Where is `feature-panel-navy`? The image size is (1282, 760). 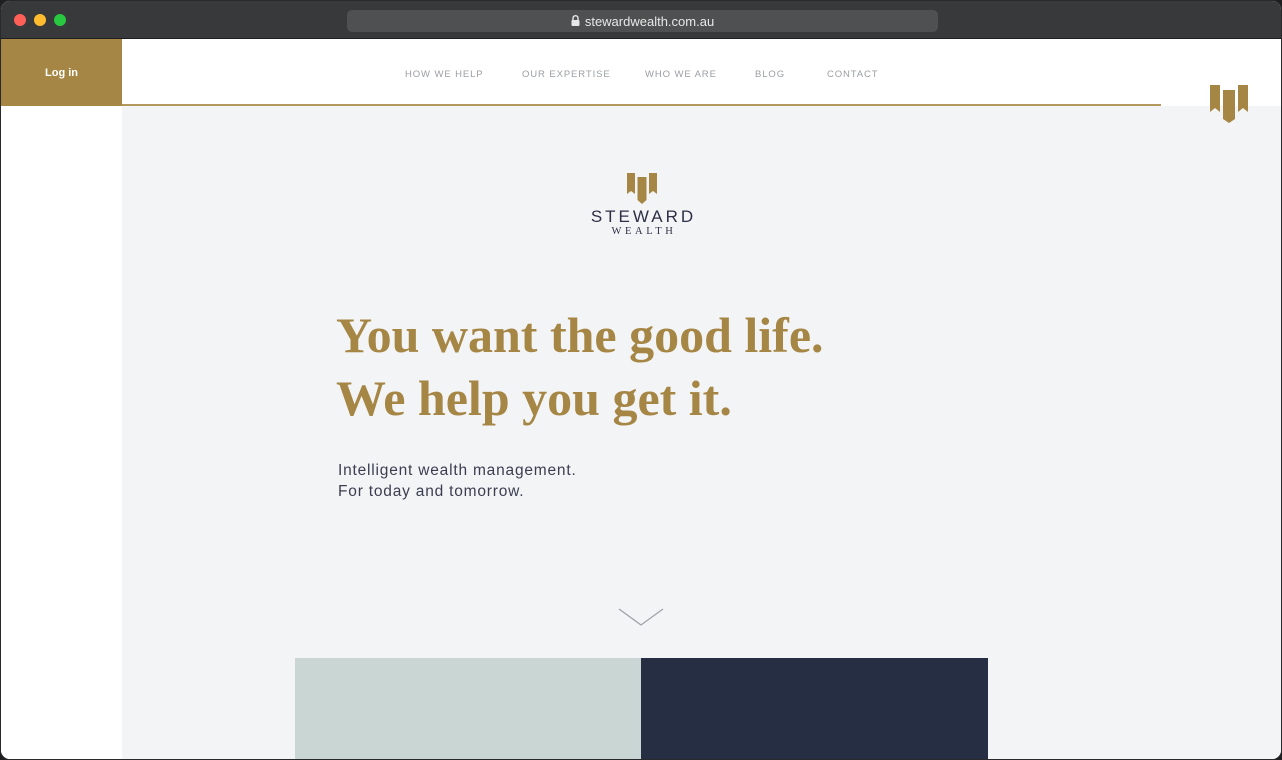
feature-panel-navy is located at coordinates (814, 708).